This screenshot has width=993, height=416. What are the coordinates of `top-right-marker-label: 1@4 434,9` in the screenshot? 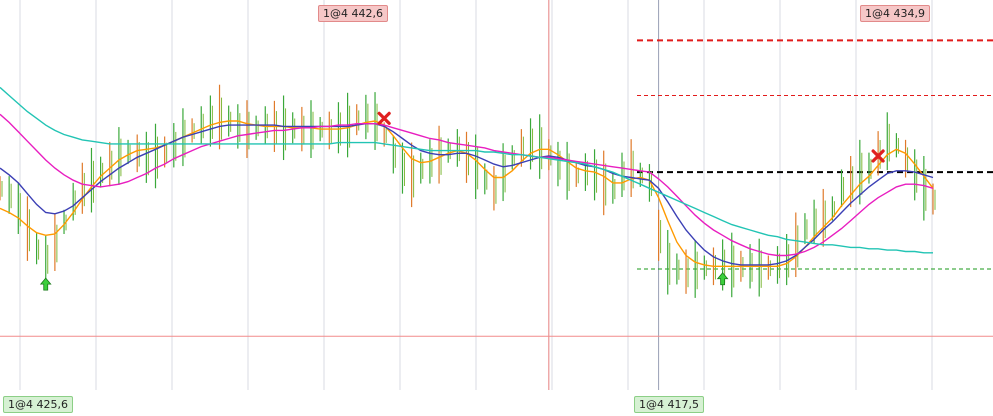 It's located at (895, 13).